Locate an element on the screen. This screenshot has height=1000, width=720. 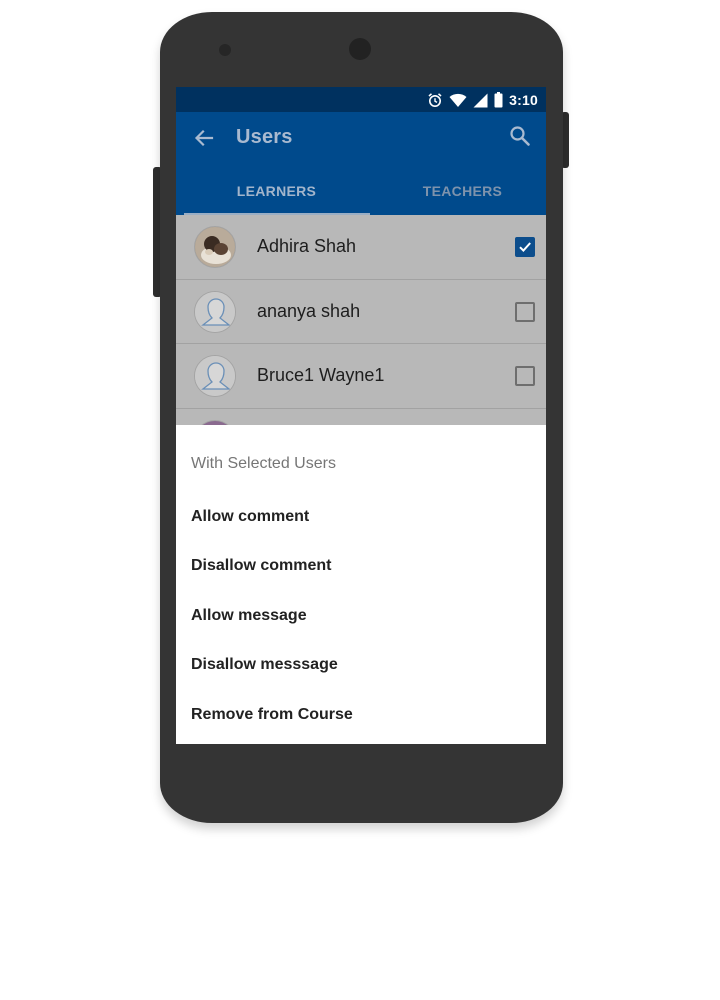
list-item: Bruce1 Wayne1 is located at coordinates (361, 376).